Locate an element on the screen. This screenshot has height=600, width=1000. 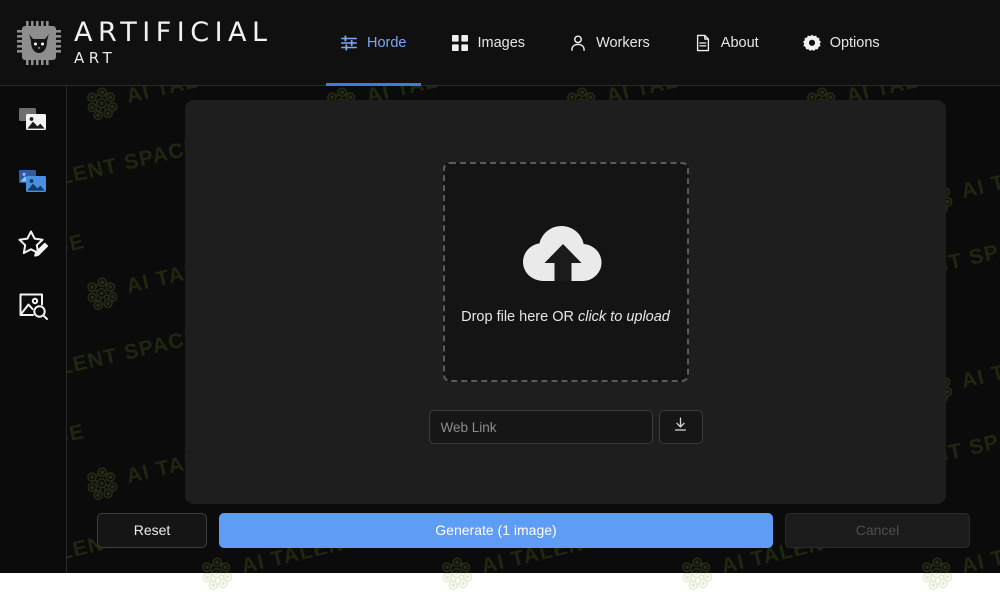
main-navigation: Horde Images Workers About Options is located at coordinates (610, 43).